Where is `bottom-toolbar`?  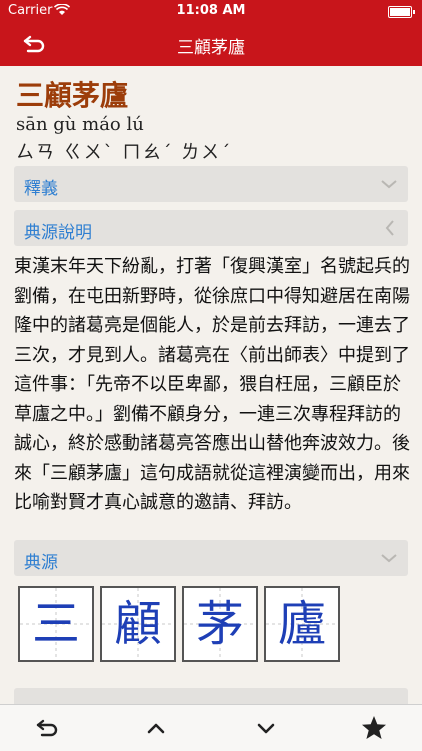
bottom-toolbar is located at coordinates (211, 727).